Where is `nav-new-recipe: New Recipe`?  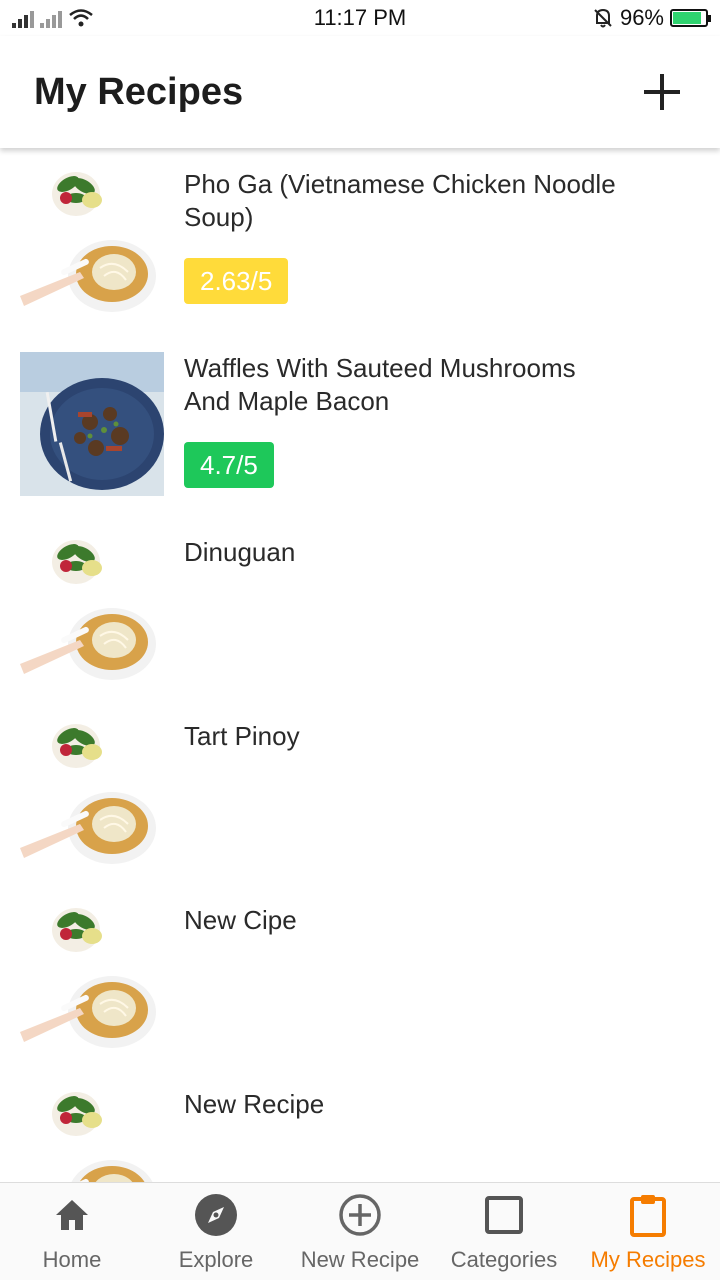 nav-new-recipe: New Recipe is located at coordinates (360, 1231).